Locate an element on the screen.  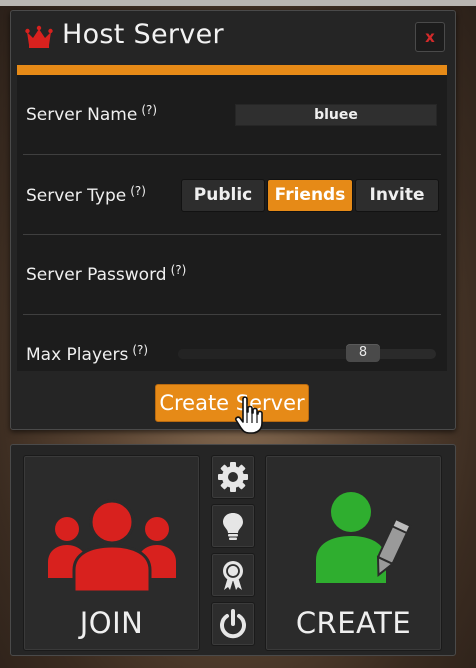
max-players-label: Max Players (?) is located at coordinates (87, 354).